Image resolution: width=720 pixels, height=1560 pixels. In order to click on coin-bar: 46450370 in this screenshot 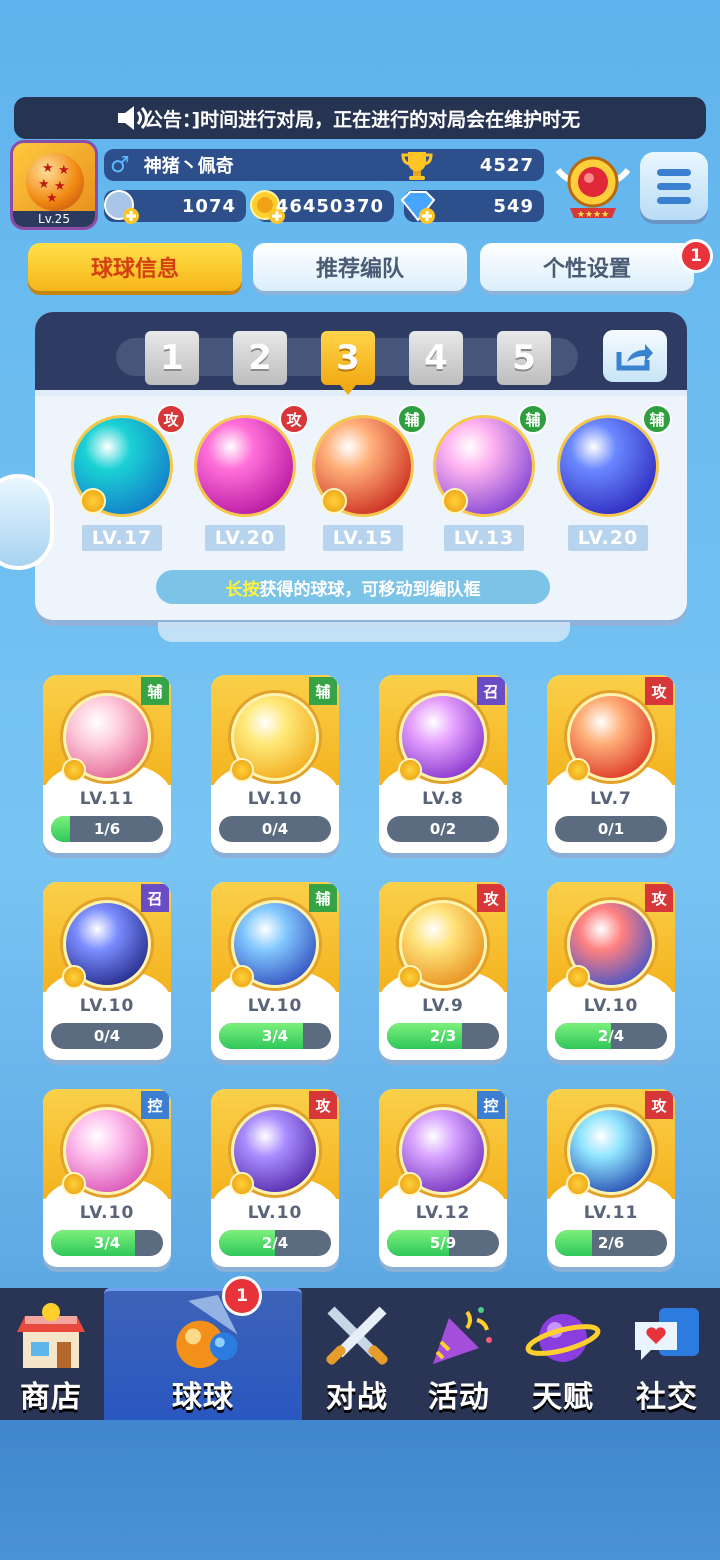, I will do `click(322, 207)`.